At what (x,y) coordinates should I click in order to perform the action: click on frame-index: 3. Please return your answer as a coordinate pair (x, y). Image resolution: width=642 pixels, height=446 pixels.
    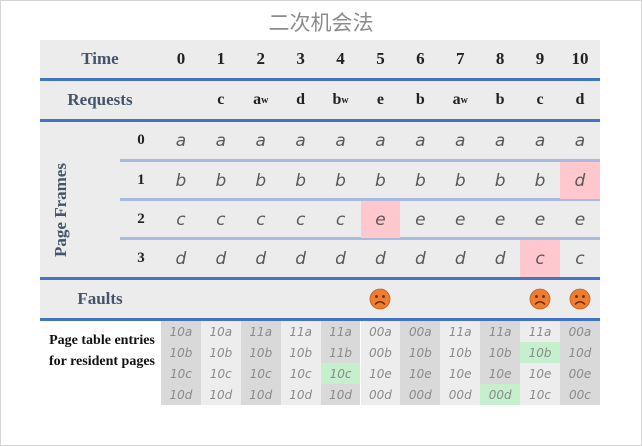
    Looking at the image, I should click on (141, 258).